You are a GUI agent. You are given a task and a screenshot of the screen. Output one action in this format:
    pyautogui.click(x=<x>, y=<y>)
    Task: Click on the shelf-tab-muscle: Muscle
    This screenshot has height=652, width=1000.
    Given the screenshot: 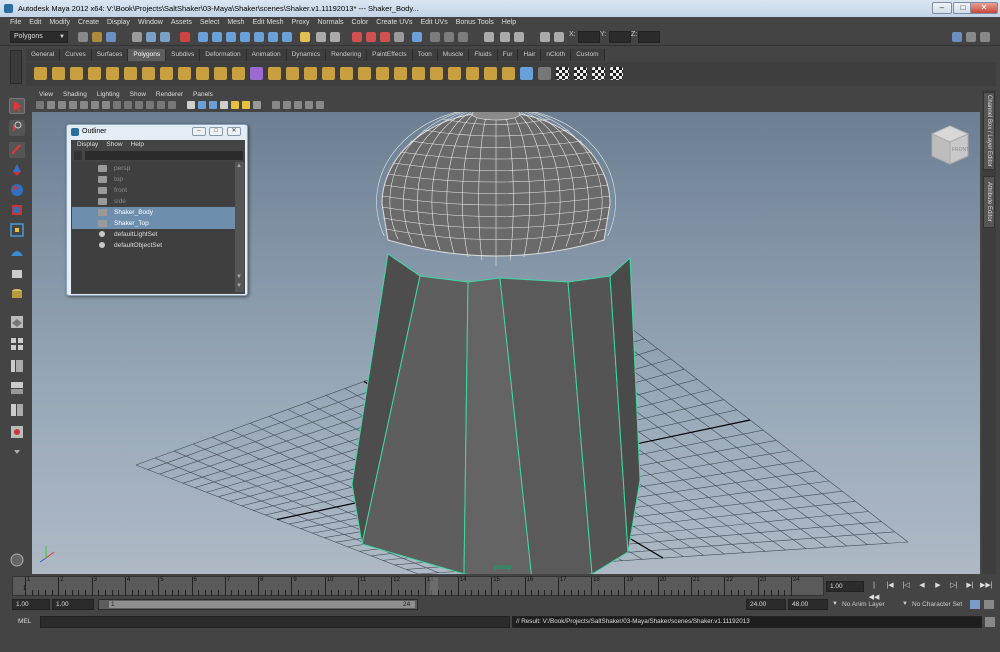 What is the action you would take?
    pyautogui.click(x=453, y=55)
    